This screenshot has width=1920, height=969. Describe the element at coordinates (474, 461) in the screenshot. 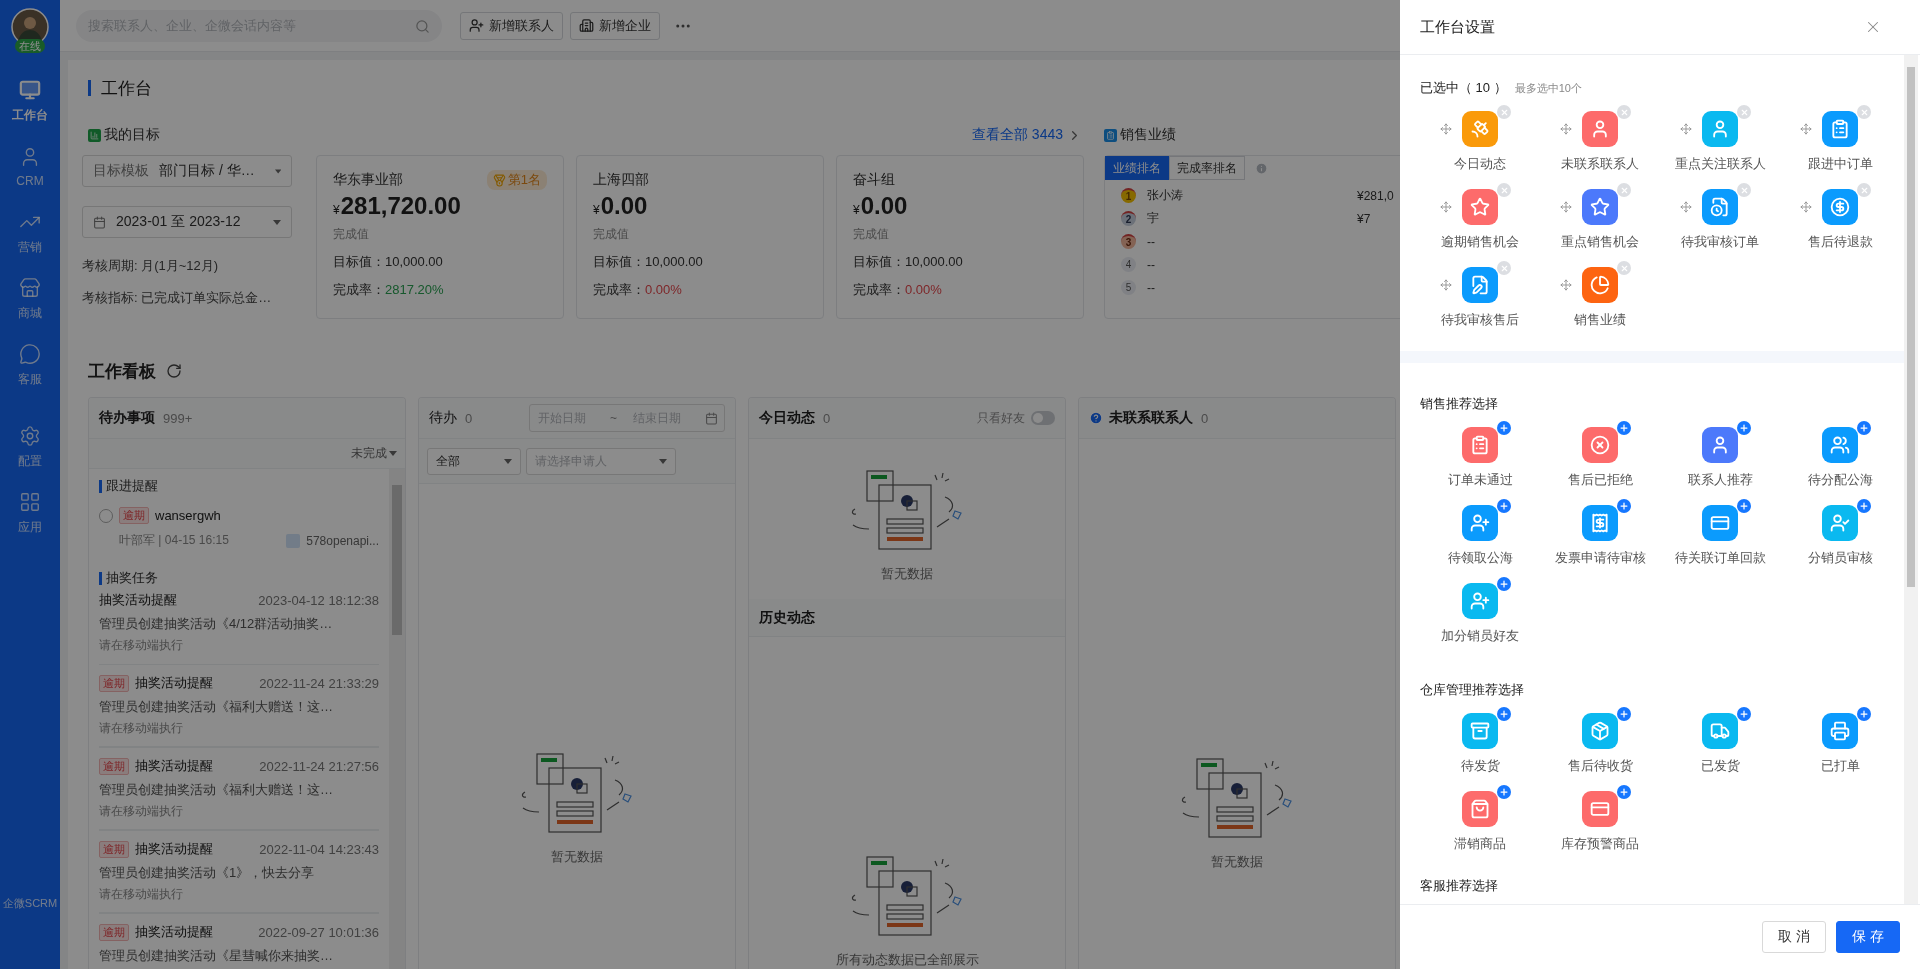

I see `type-select: 全部` at that location.